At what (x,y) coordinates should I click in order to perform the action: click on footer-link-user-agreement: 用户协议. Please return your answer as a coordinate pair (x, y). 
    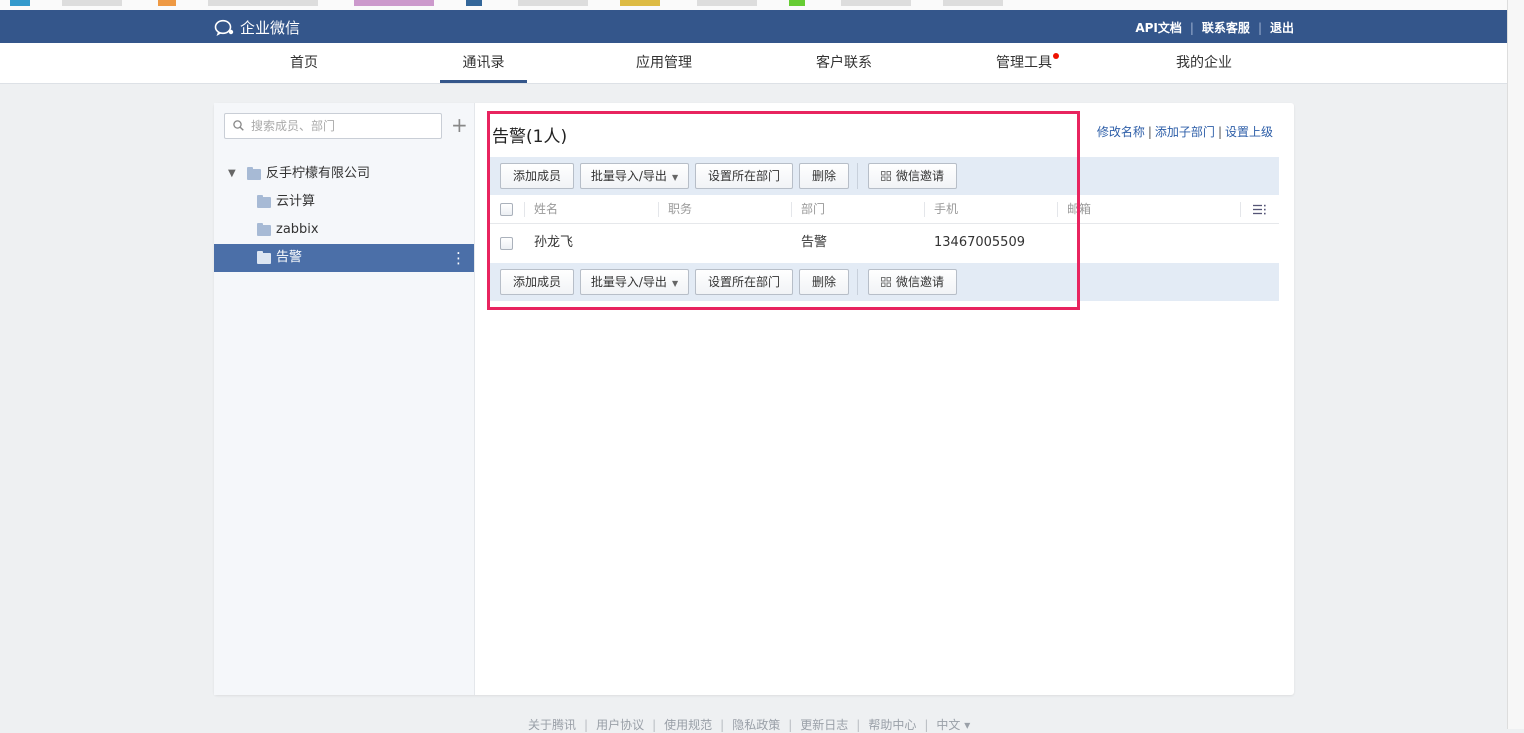
    Looking at the image, I should click on (620, 725).